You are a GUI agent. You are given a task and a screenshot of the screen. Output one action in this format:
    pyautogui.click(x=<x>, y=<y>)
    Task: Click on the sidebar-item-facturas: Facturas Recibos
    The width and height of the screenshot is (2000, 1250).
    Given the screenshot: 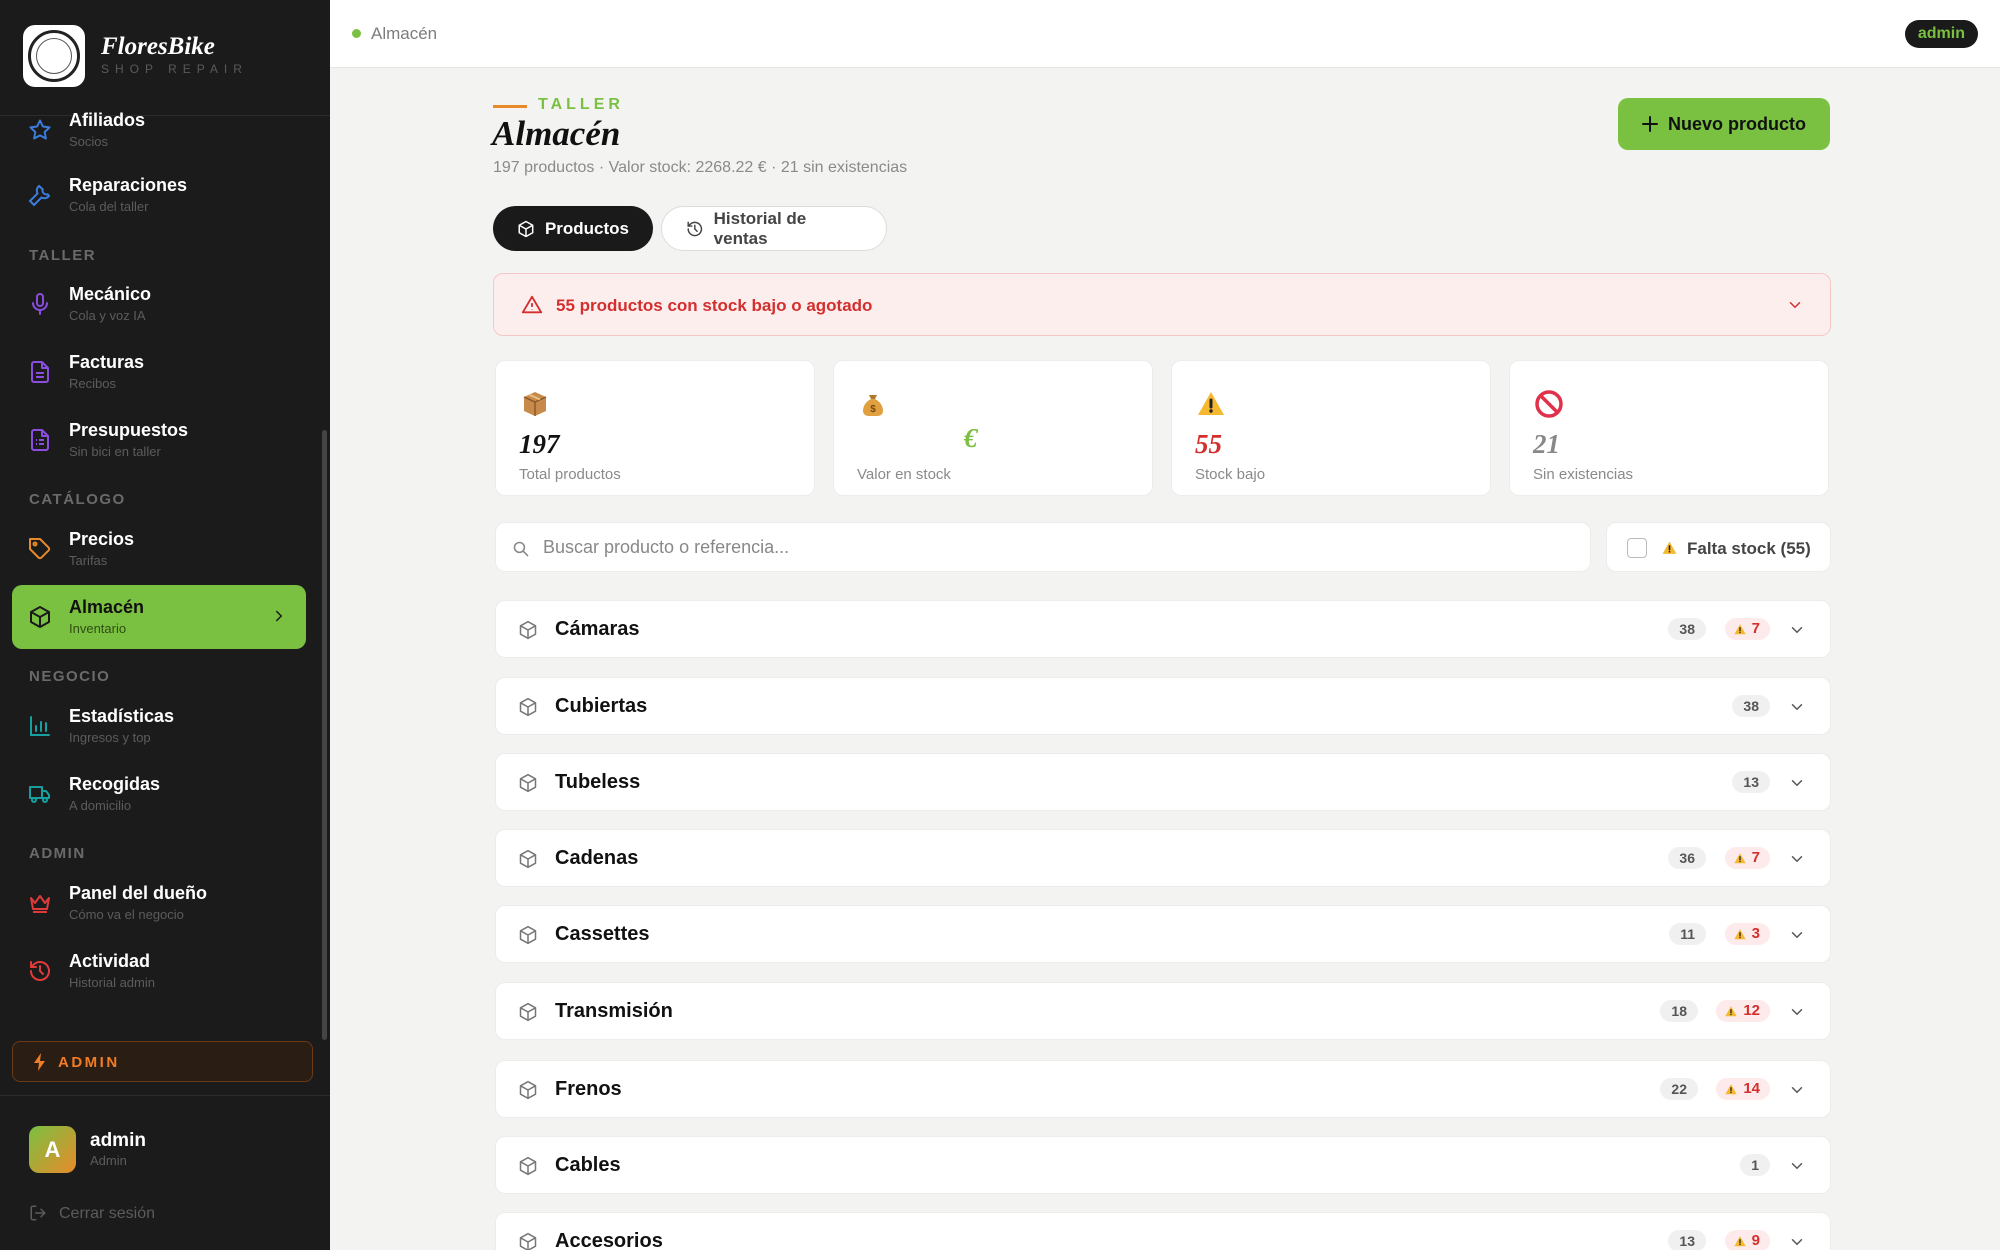 What is the action you would take?
    pyautogui.click(x=159, y=372)
    